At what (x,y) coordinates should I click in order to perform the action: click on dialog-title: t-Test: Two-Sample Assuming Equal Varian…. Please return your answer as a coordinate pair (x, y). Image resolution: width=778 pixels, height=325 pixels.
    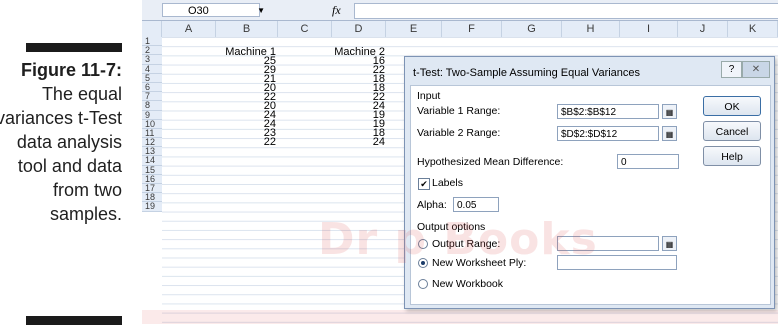
    Looking at the image, I should click on (527, 73).